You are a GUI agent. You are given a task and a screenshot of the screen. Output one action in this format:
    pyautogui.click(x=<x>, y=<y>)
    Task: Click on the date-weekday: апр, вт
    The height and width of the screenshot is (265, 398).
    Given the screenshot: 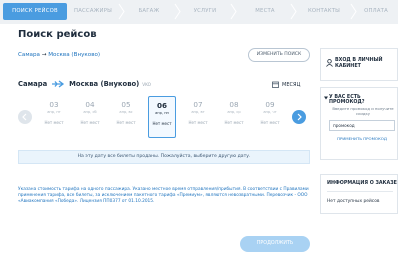 What is the action you would take?
    pyautogui.click(x=198, y=112)
    